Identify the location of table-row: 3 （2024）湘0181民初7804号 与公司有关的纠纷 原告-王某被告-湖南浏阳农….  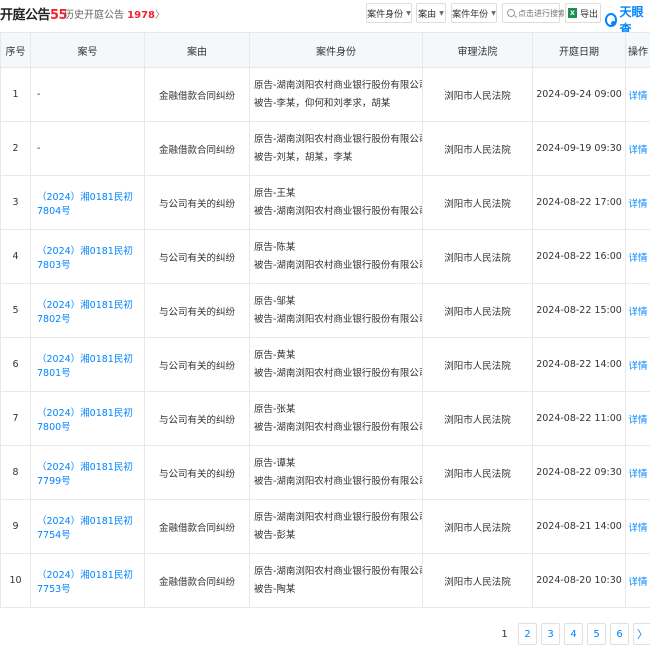
(325, 202).